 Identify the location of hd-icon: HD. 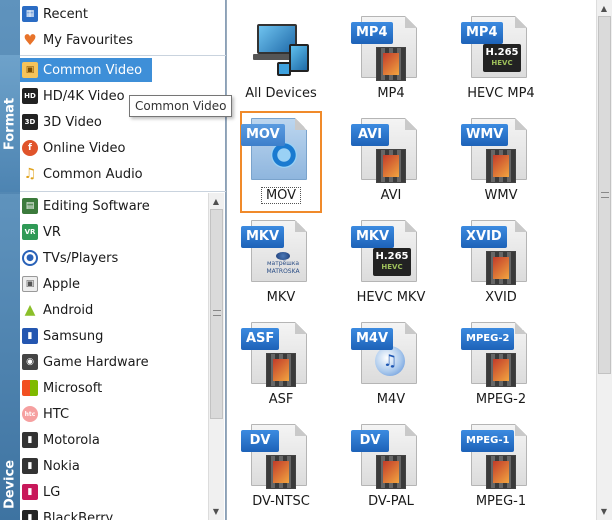
(30, 96).